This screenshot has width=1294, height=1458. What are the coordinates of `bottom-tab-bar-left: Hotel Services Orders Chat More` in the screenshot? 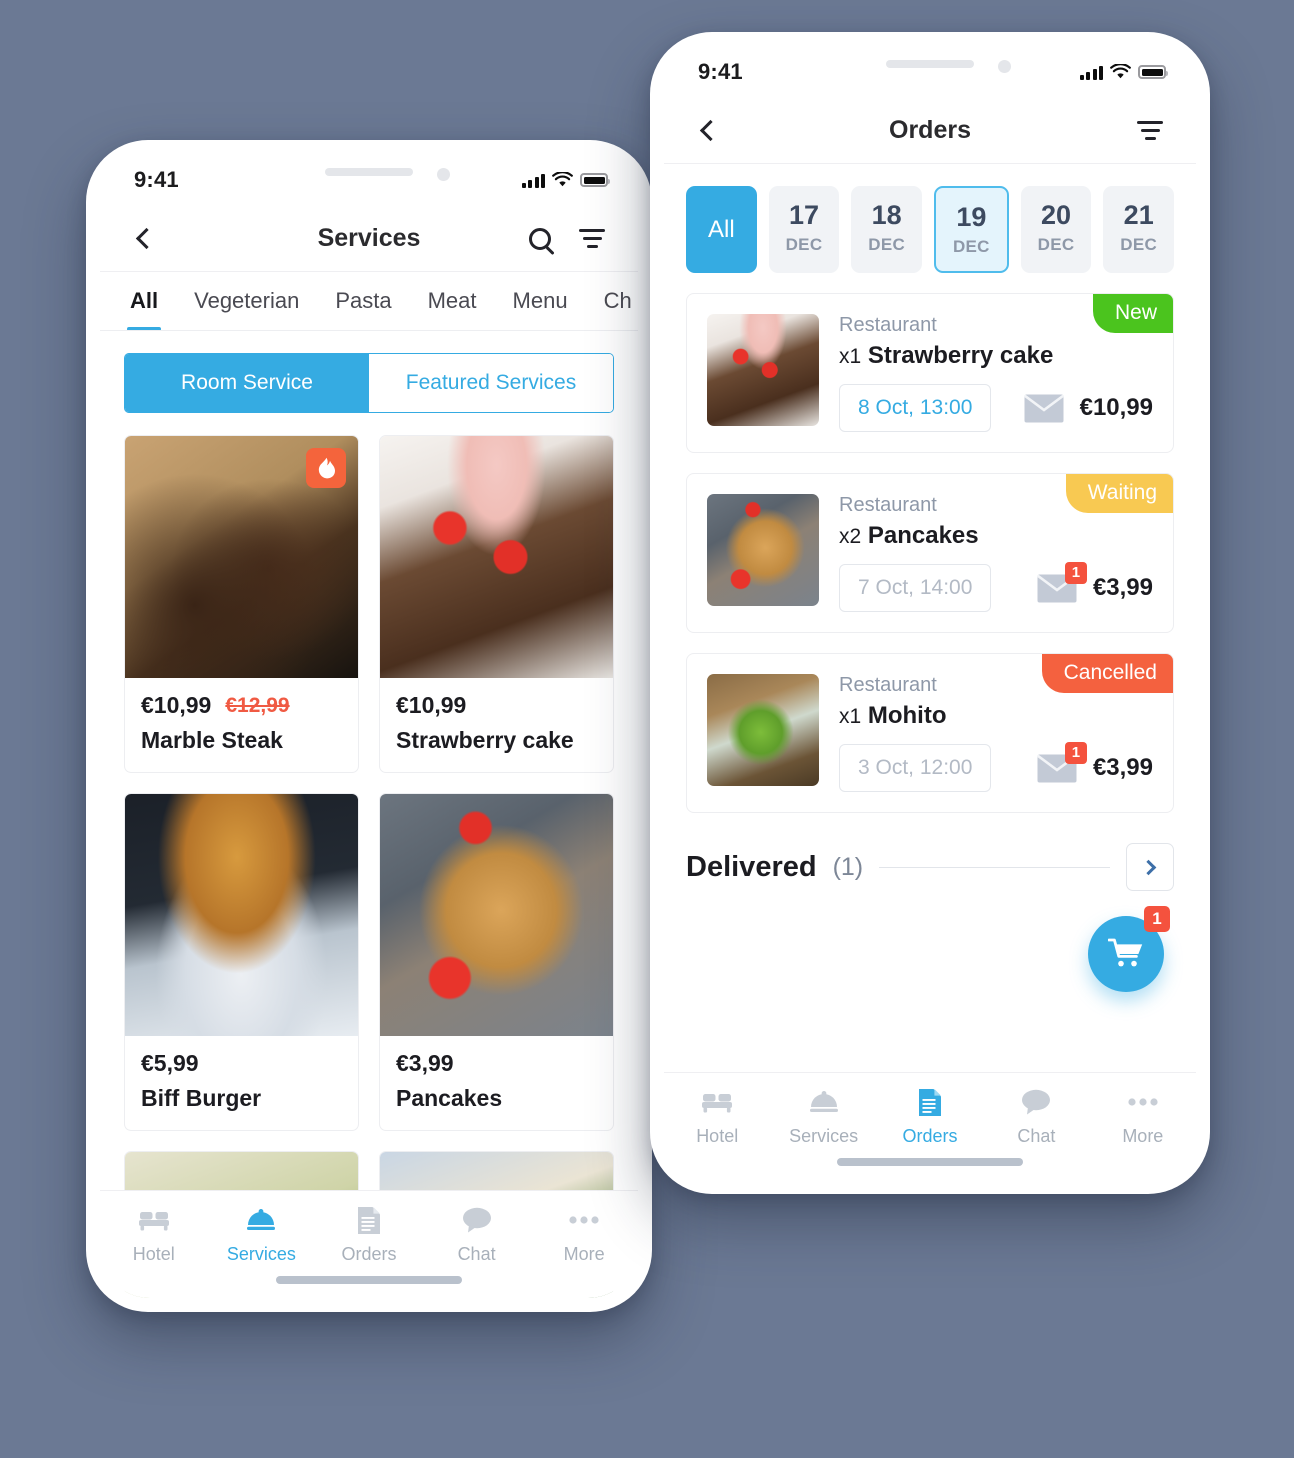 It's located at (369, 1244).